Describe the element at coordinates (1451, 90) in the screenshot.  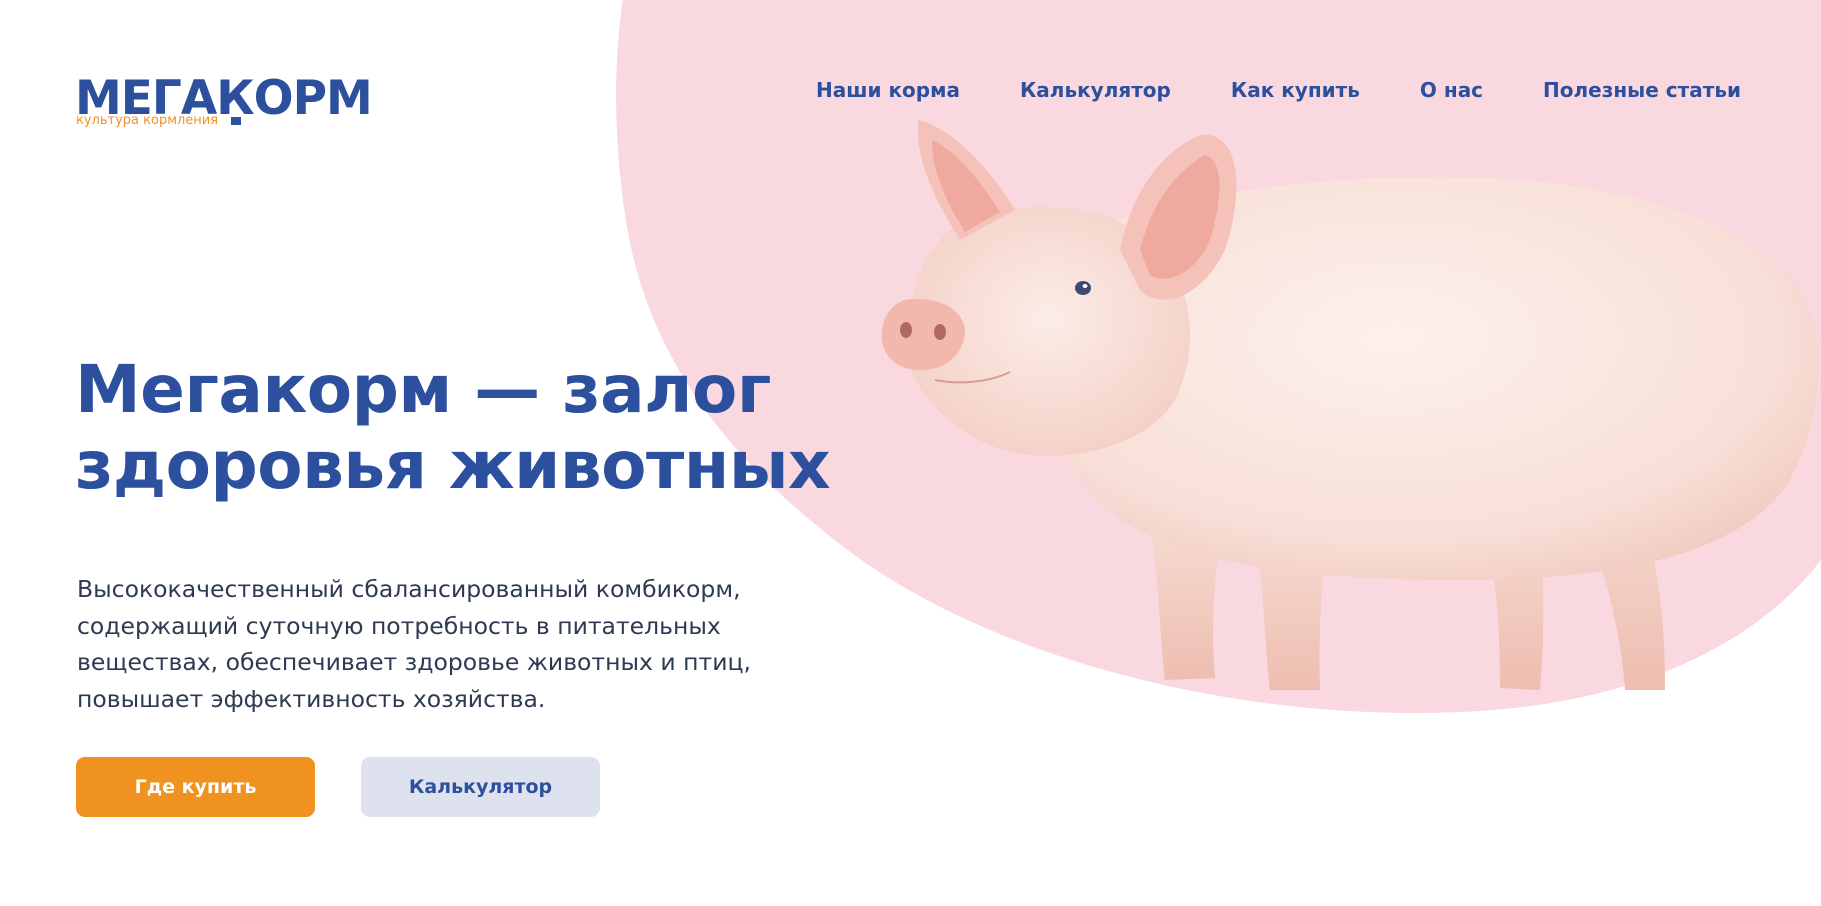
I see `nav-item-about: О нас` at that location.